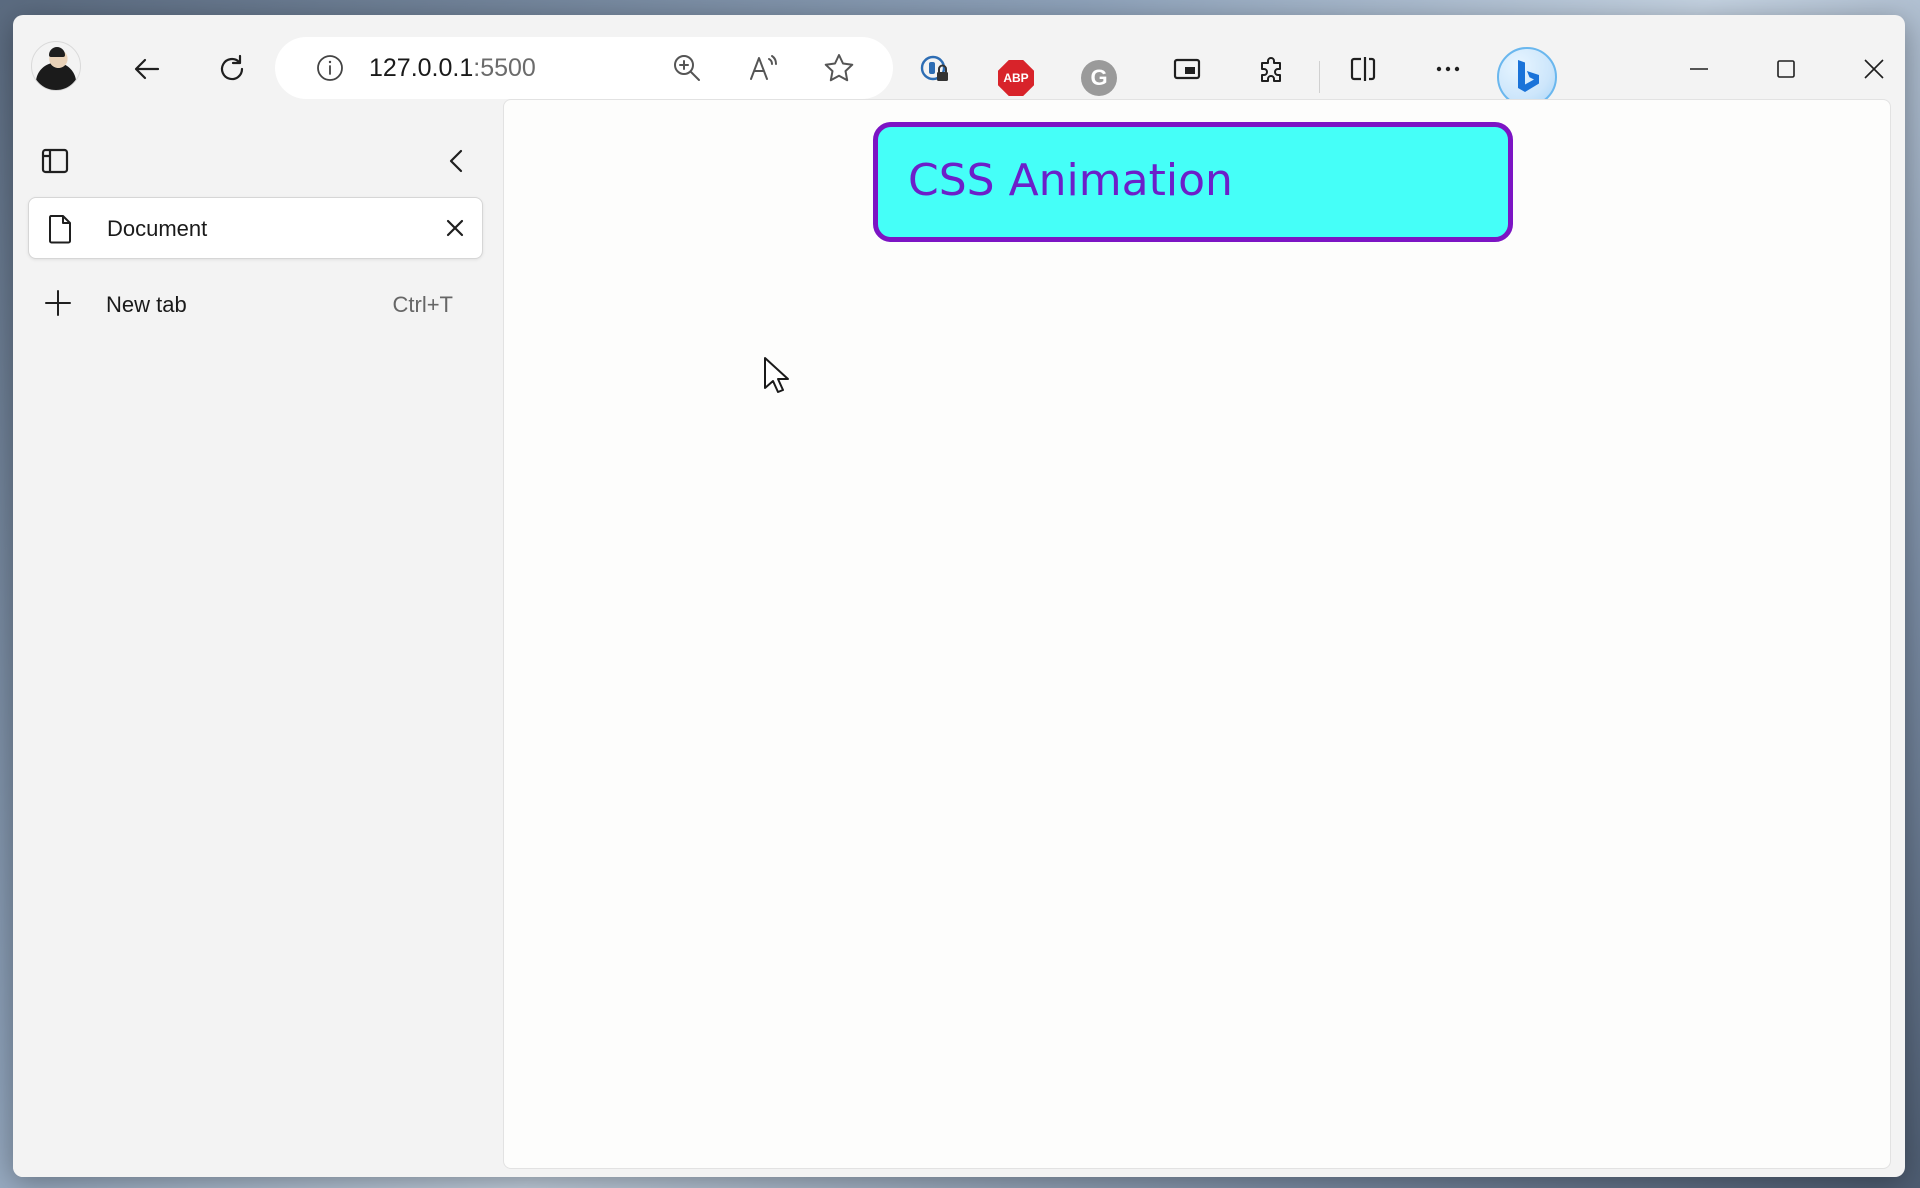 The height and width of the screenshot is (1188, 1920). I want to click on toolbar-divider, so click(1319, 77).